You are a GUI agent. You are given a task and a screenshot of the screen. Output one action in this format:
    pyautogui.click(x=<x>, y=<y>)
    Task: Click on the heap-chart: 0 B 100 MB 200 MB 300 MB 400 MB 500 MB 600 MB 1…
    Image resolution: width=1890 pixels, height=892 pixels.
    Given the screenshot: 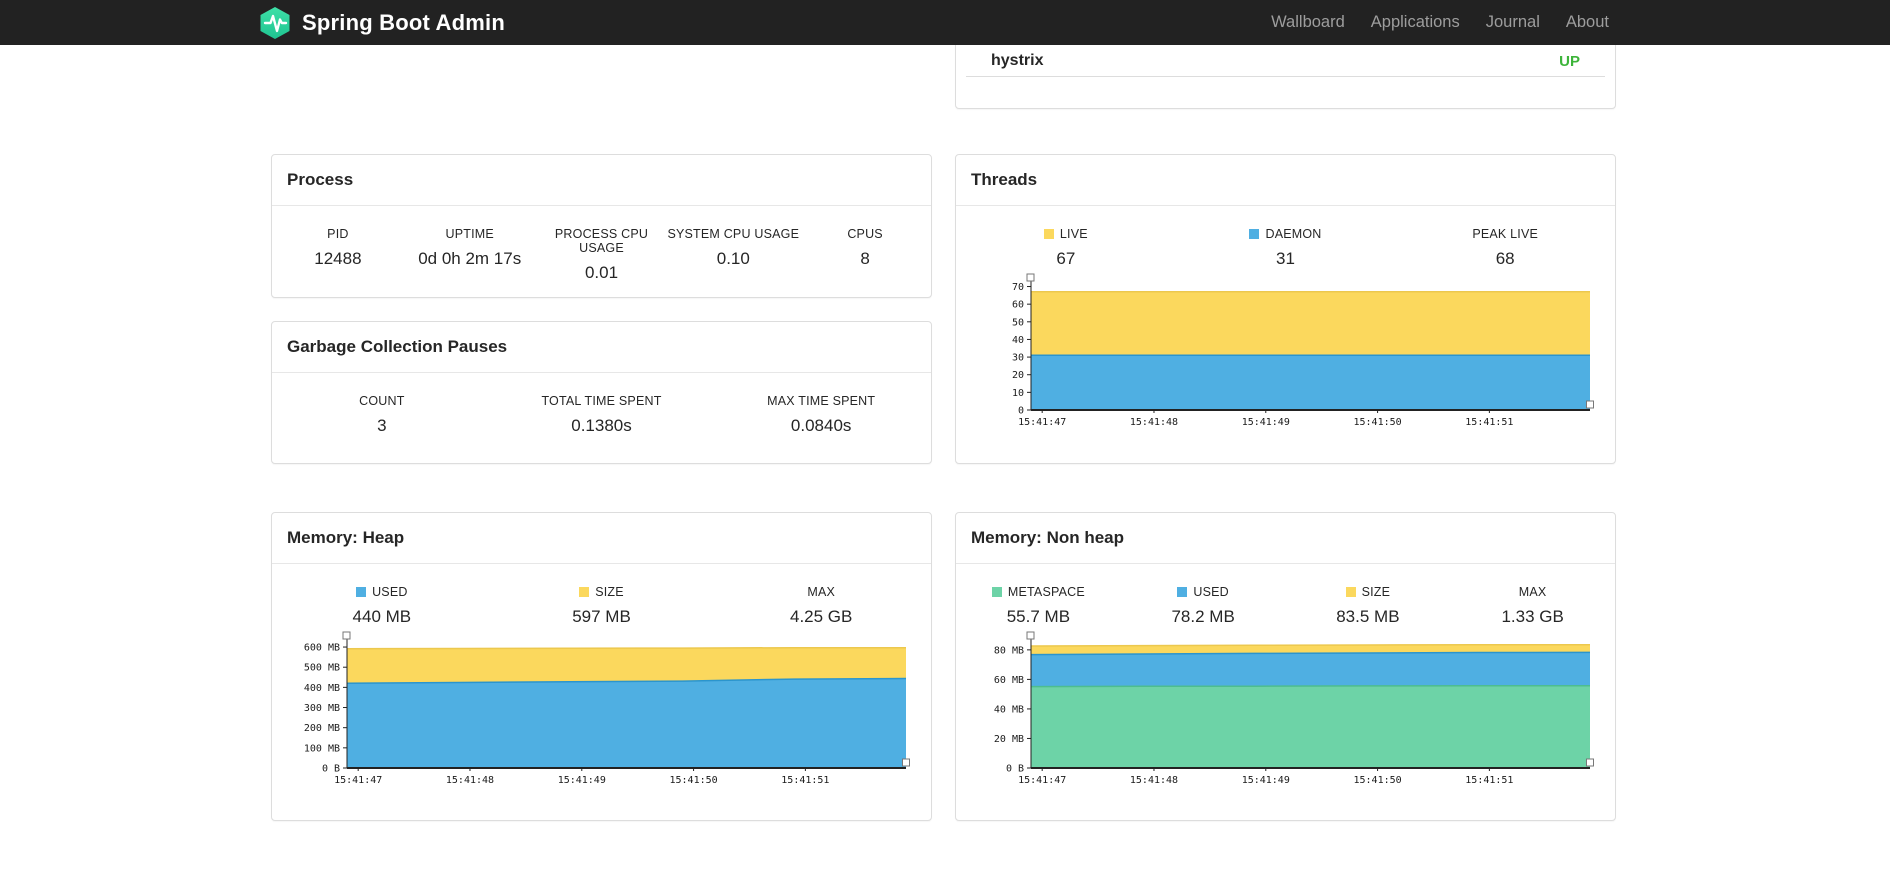 What is the action you would take?
    pyautogui.click(x=607, y=708)
    